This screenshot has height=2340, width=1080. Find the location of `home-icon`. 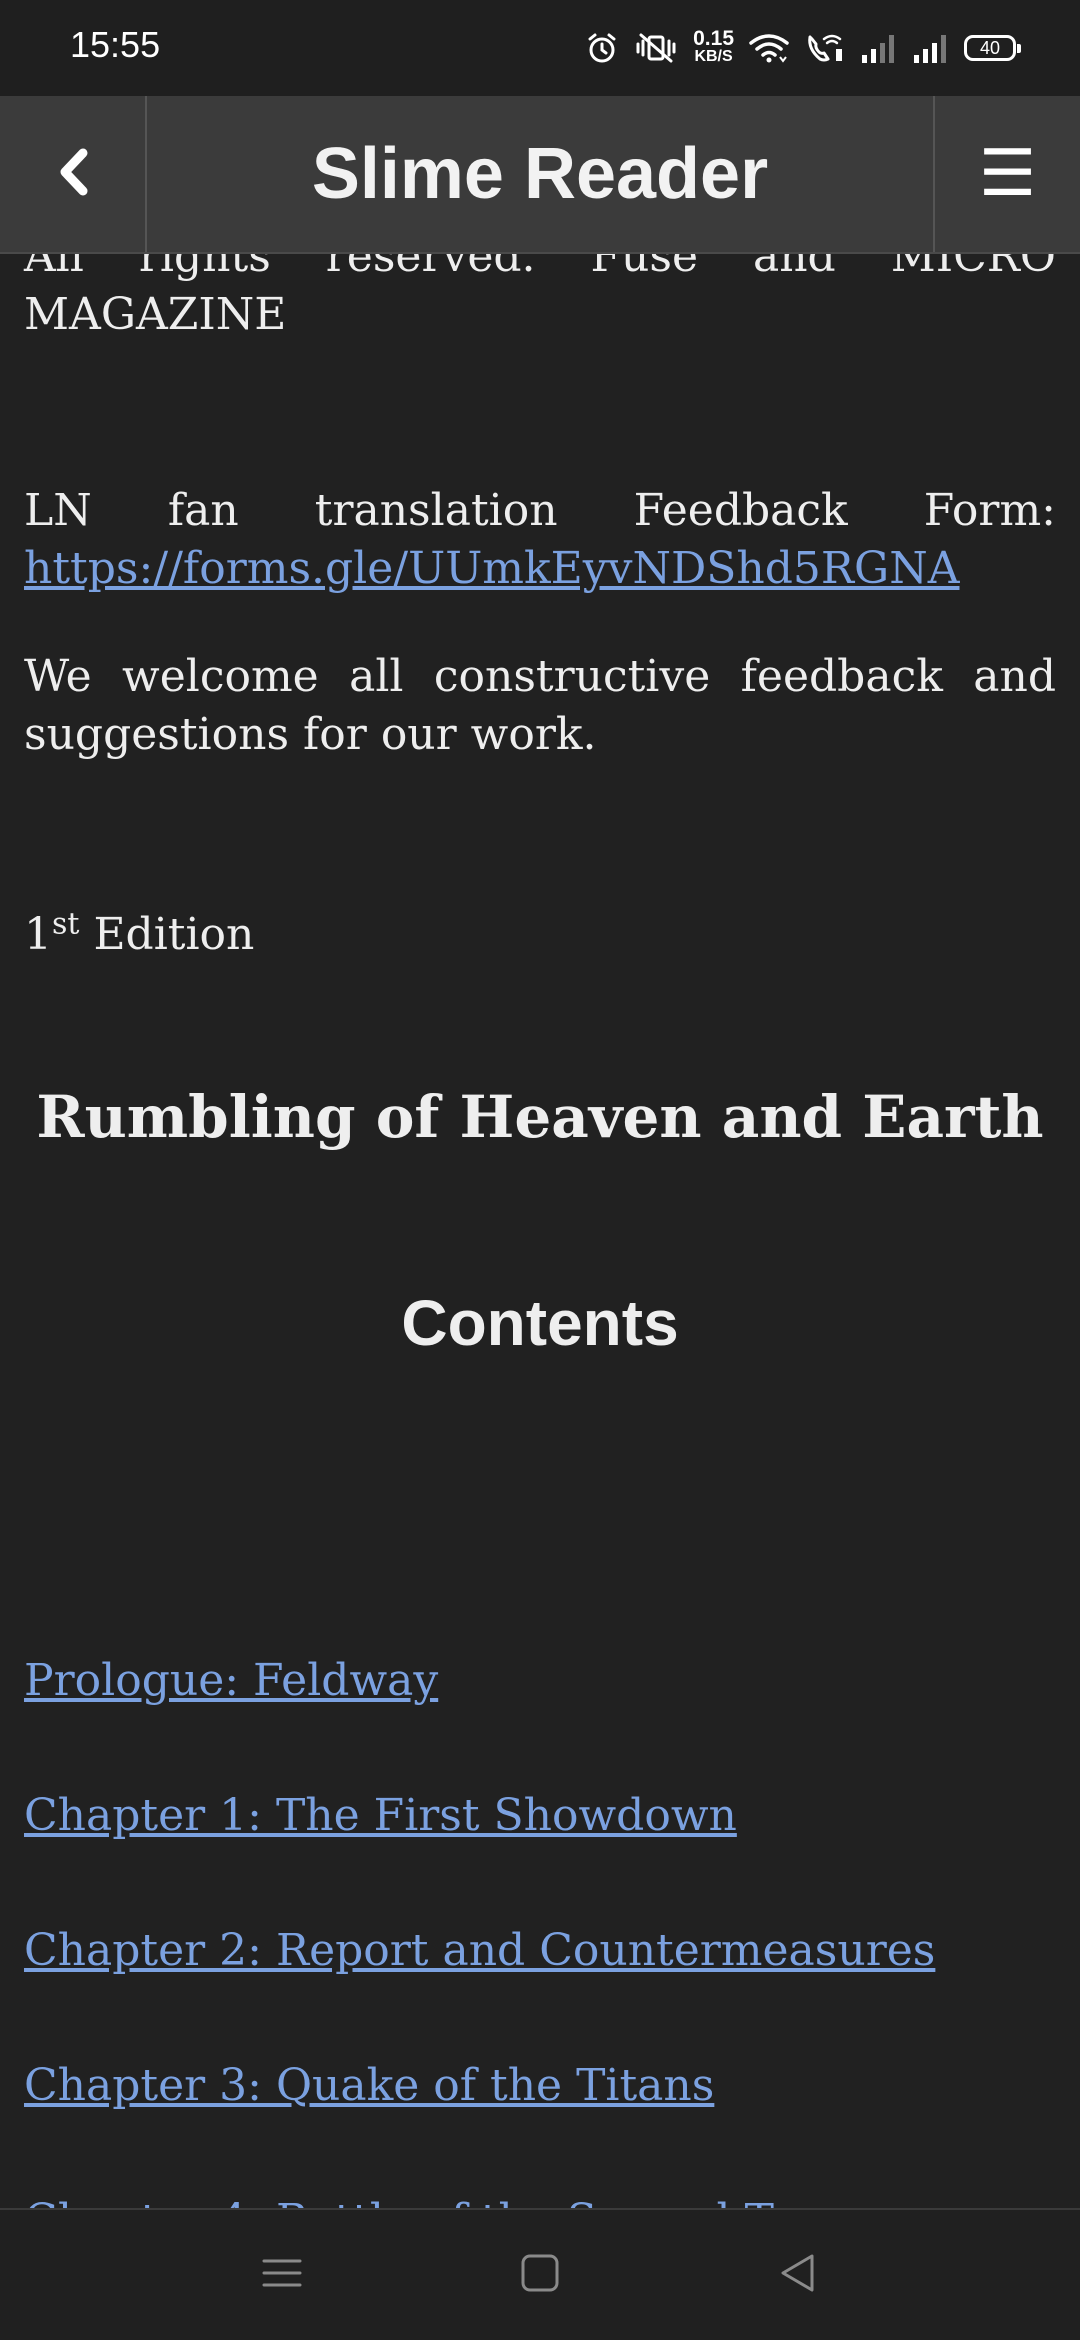

home-icon is located at coordinates (540, 2275).